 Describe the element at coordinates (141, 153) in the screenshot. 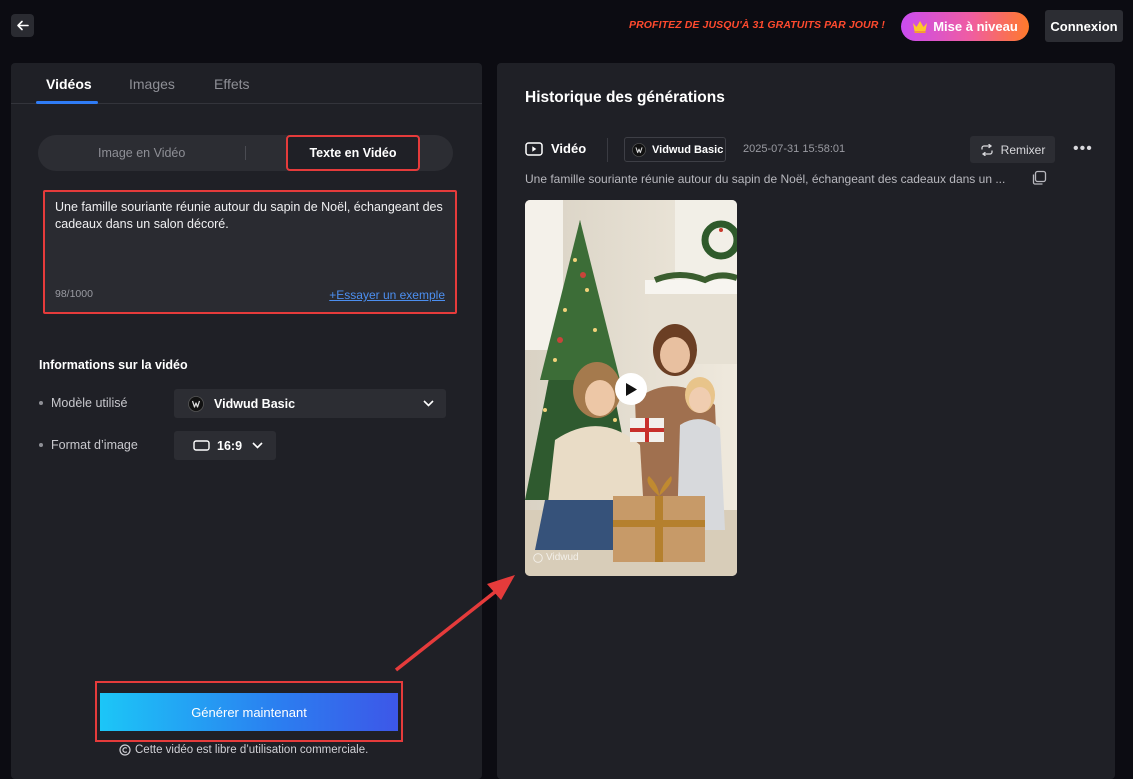

I see `mode-image-to-video: Image en Vidéo` at that location.